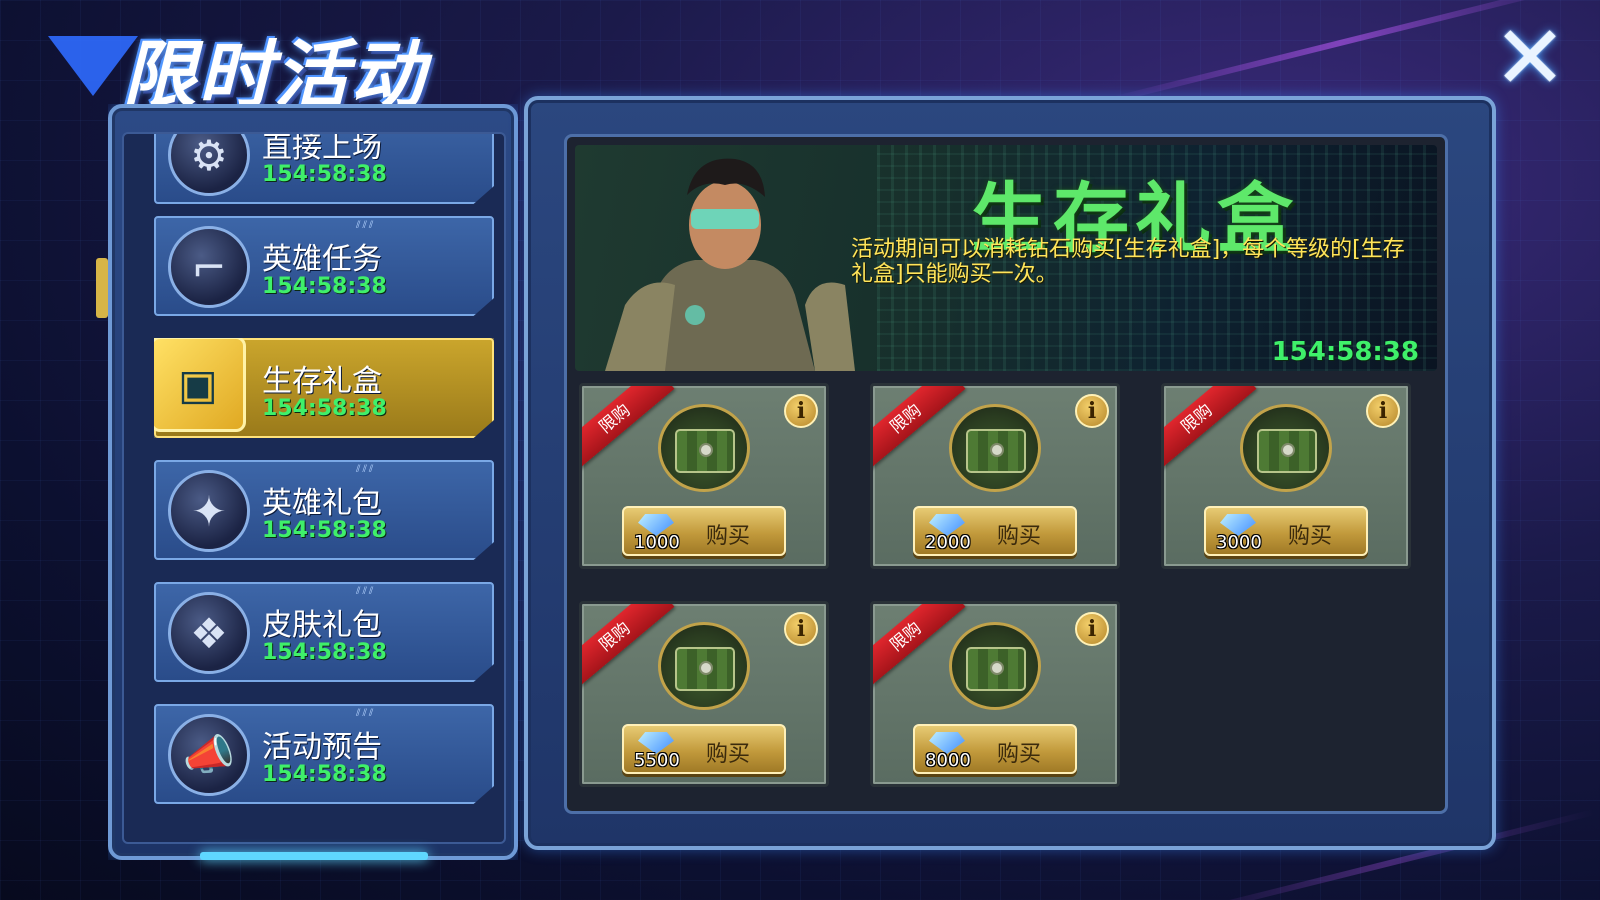 The image size is (1600, 900). I want to click on sidebar-item-survival-box: ▣ 生存礼盒 154:58:38, so click(324, 388).